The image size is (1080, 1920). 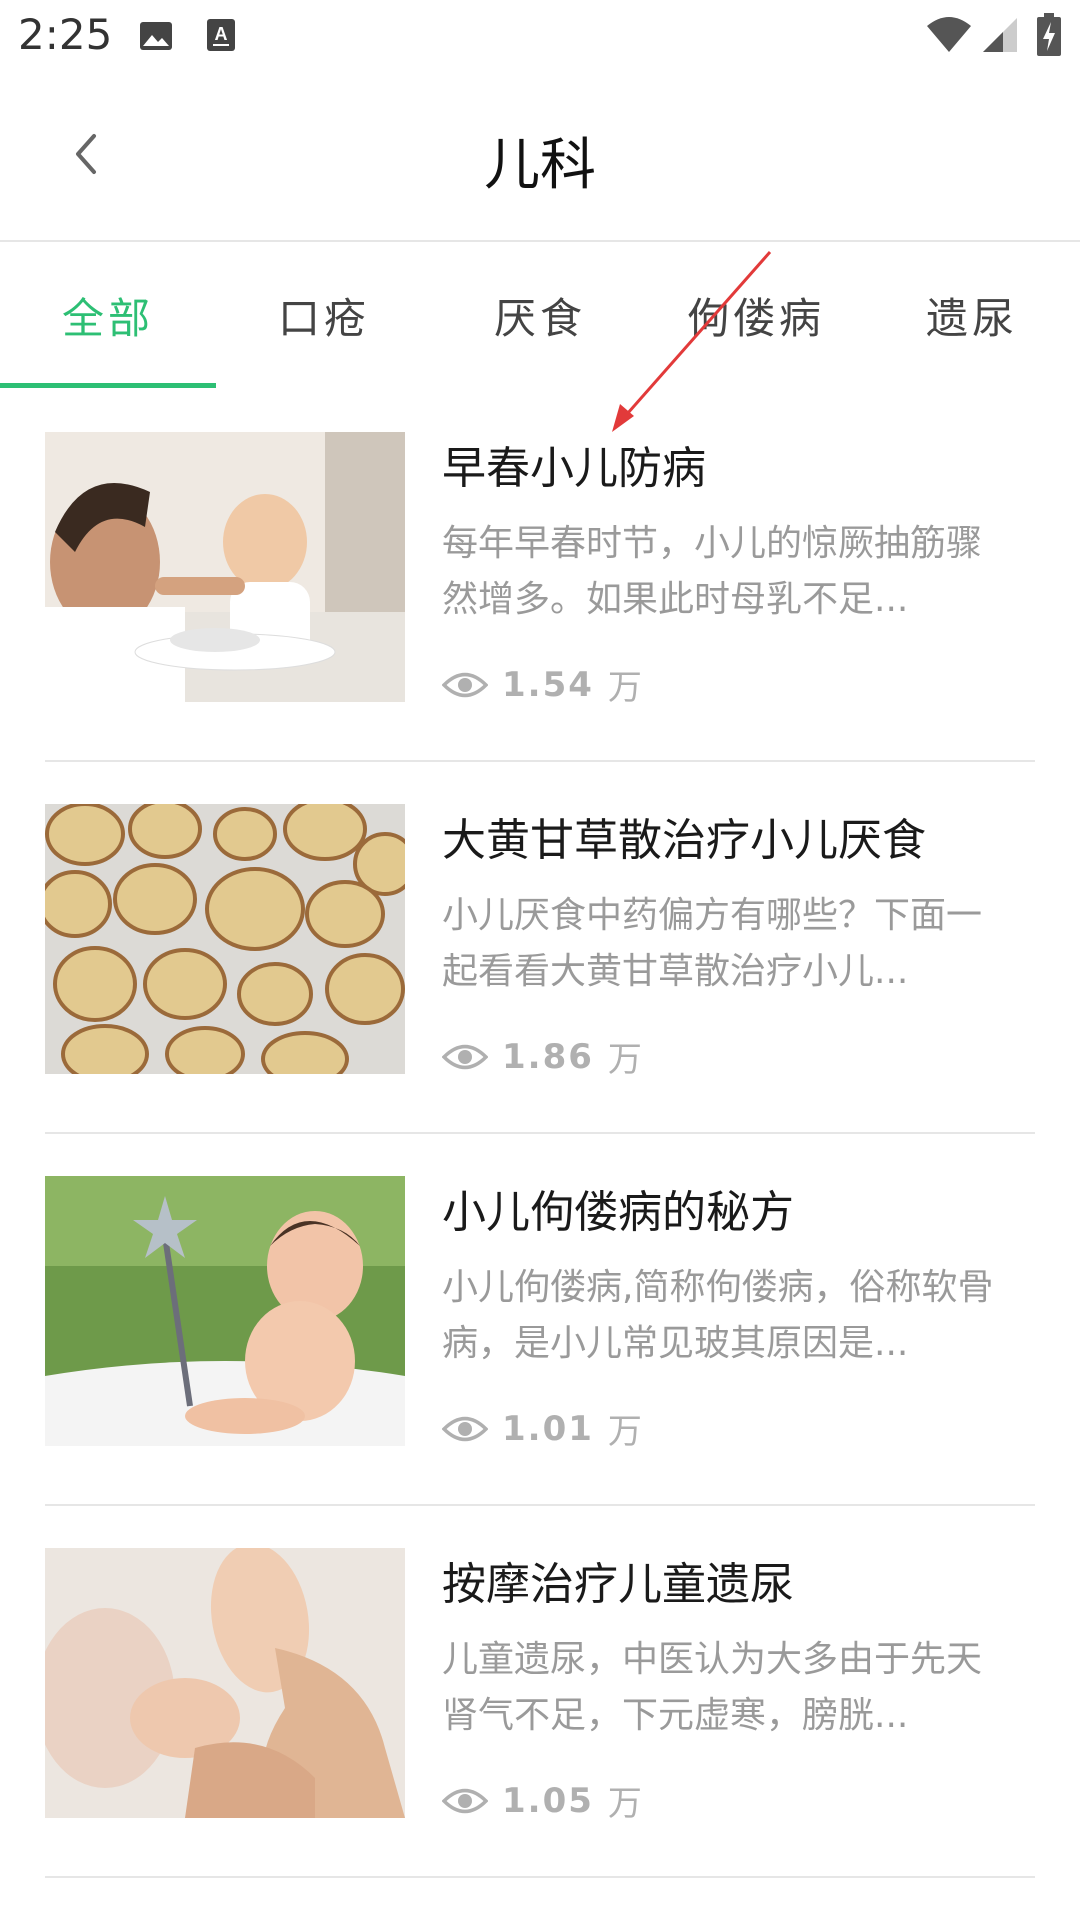 I want to click on view-count: 1.05 万, so click(x=542, y=1800).